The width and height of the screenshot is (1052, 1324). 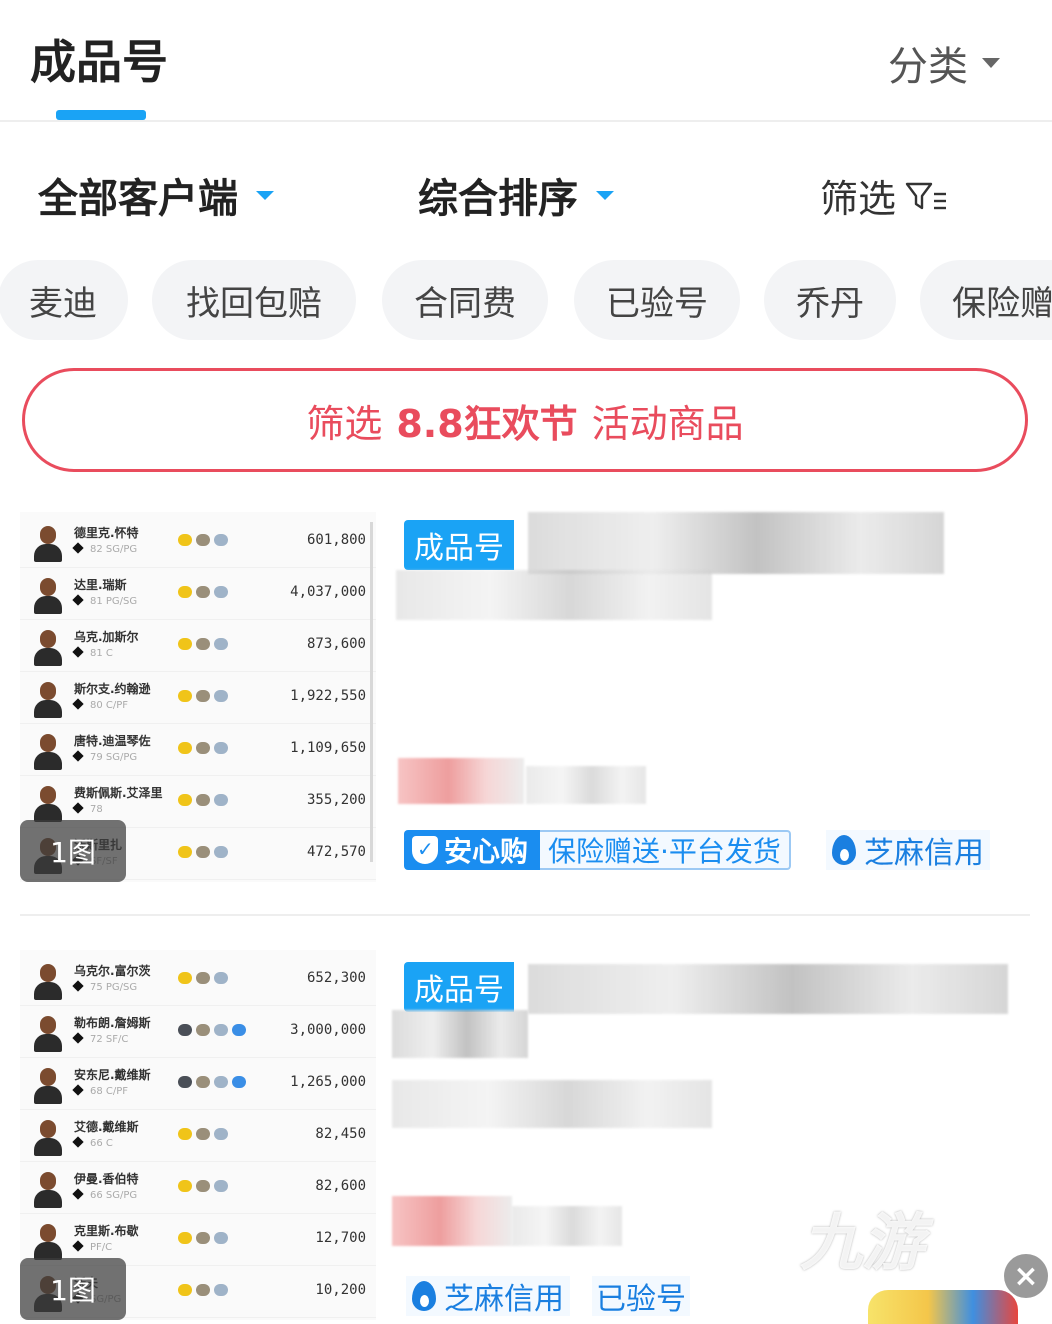 What do you see at coordinates (943, 1307) in the screenshot?
I see `floating-mascot` at bounding box center [943, 1307].